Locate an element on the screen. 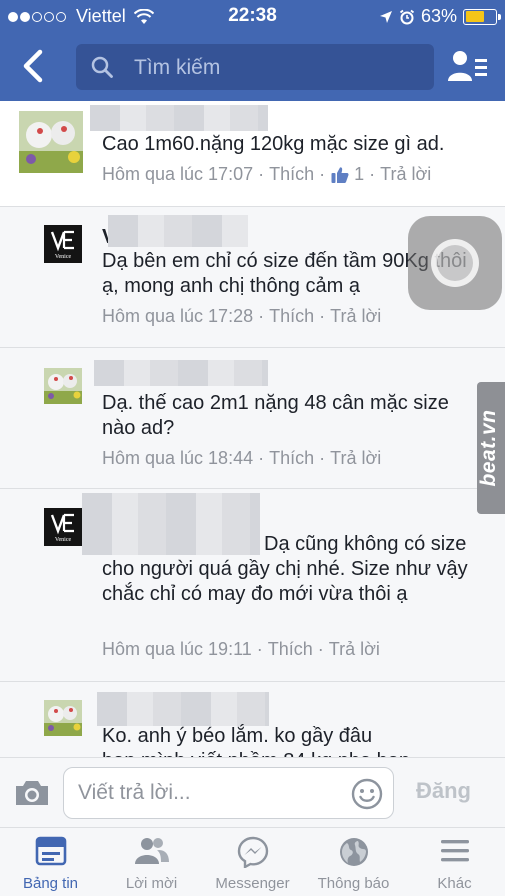 The image size is (505, 896). battery-percent: 63% is located at coordinates (438, 16).